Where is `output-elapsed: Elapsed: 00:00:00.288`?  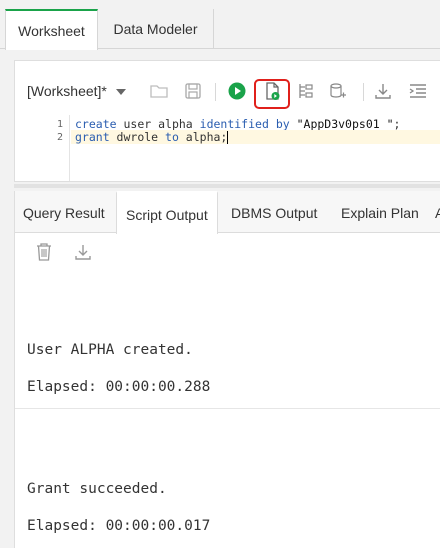 output-elapsed: Elapsed: 00:00:00.288 is located at coordinates (119, 387).